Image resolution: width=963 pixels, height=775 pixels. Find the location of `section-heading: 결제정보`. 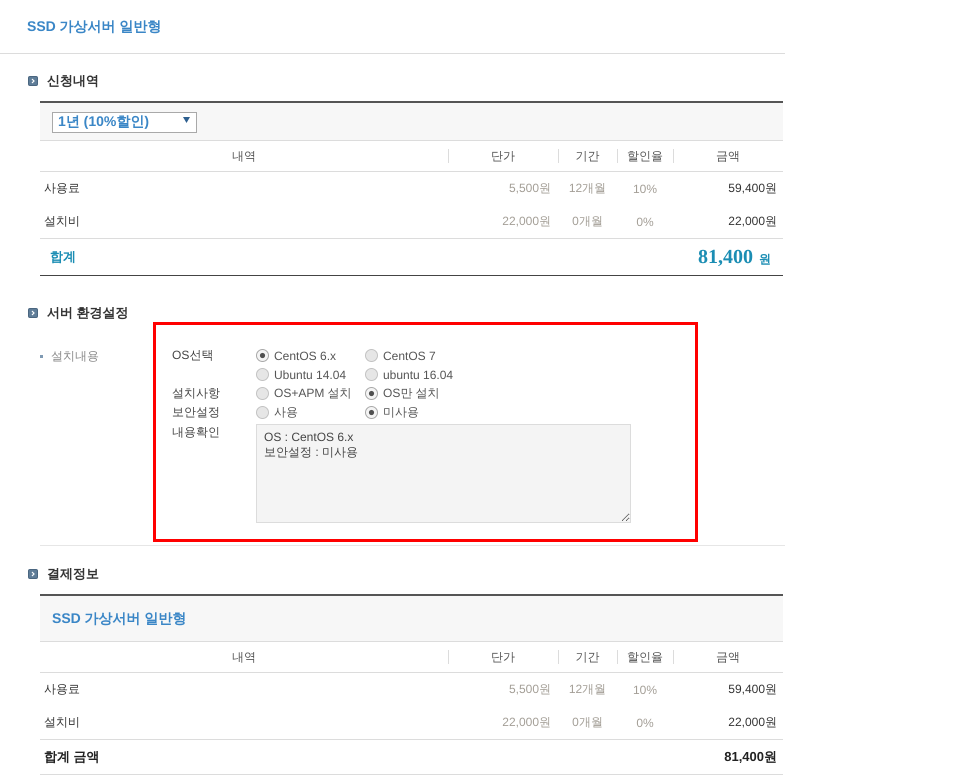

section-heading: 결제정보 is located at coordinates (73, 574).